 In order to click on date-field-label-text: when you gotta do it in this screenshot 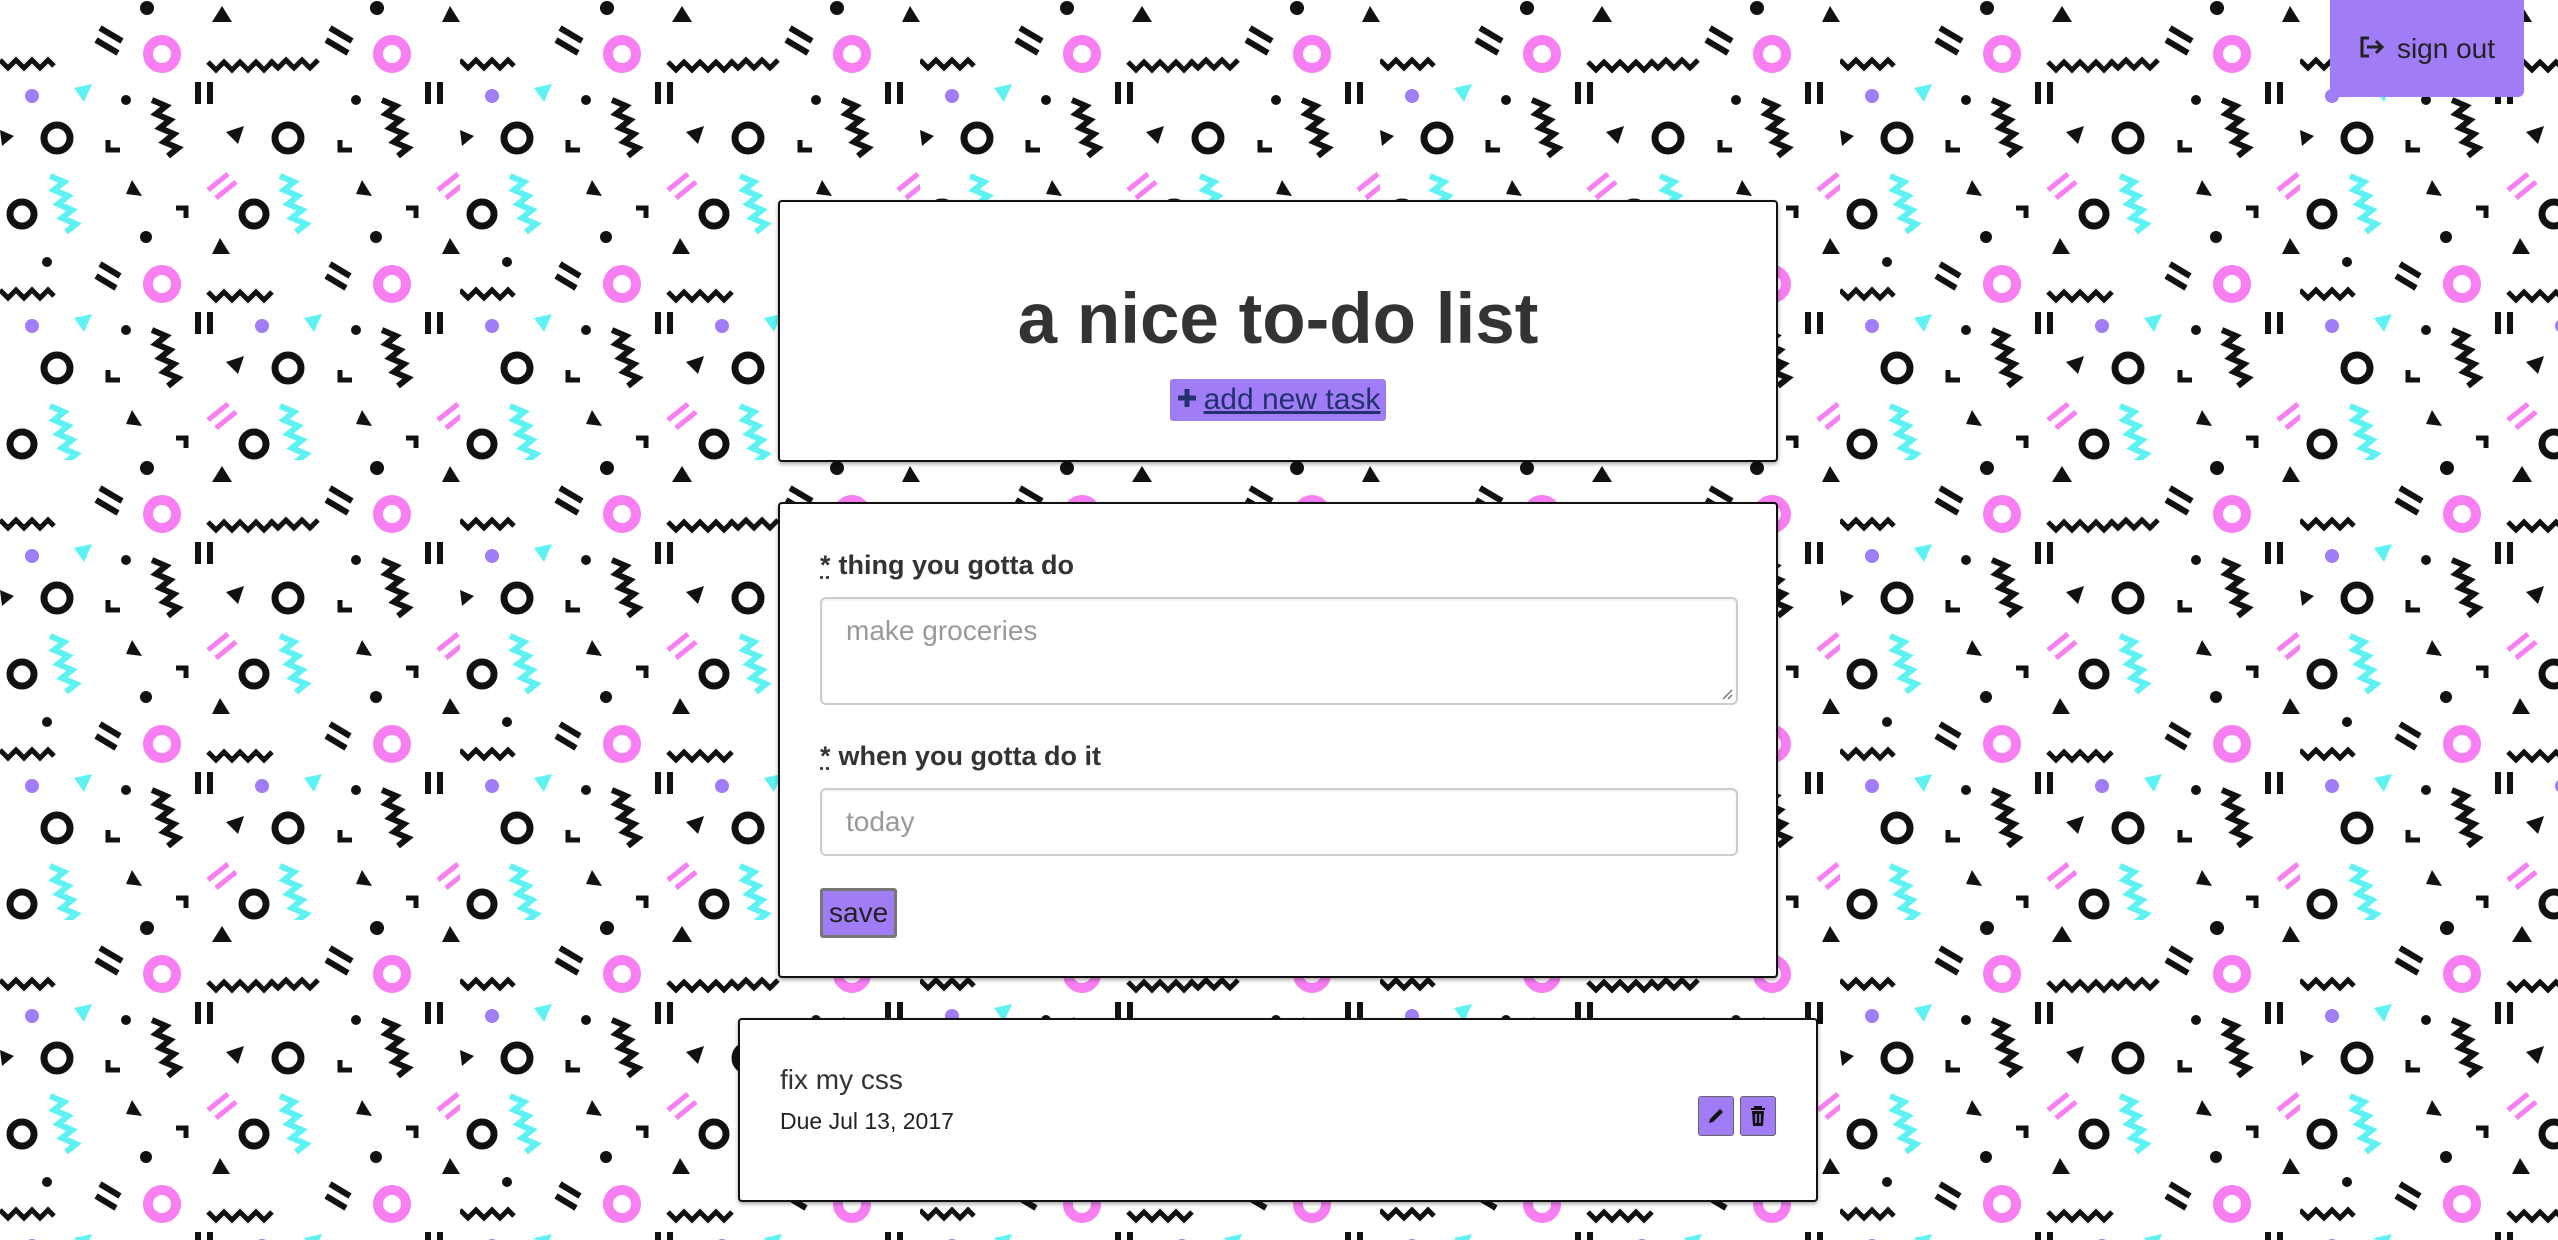, I will do `click(969, 756)`.